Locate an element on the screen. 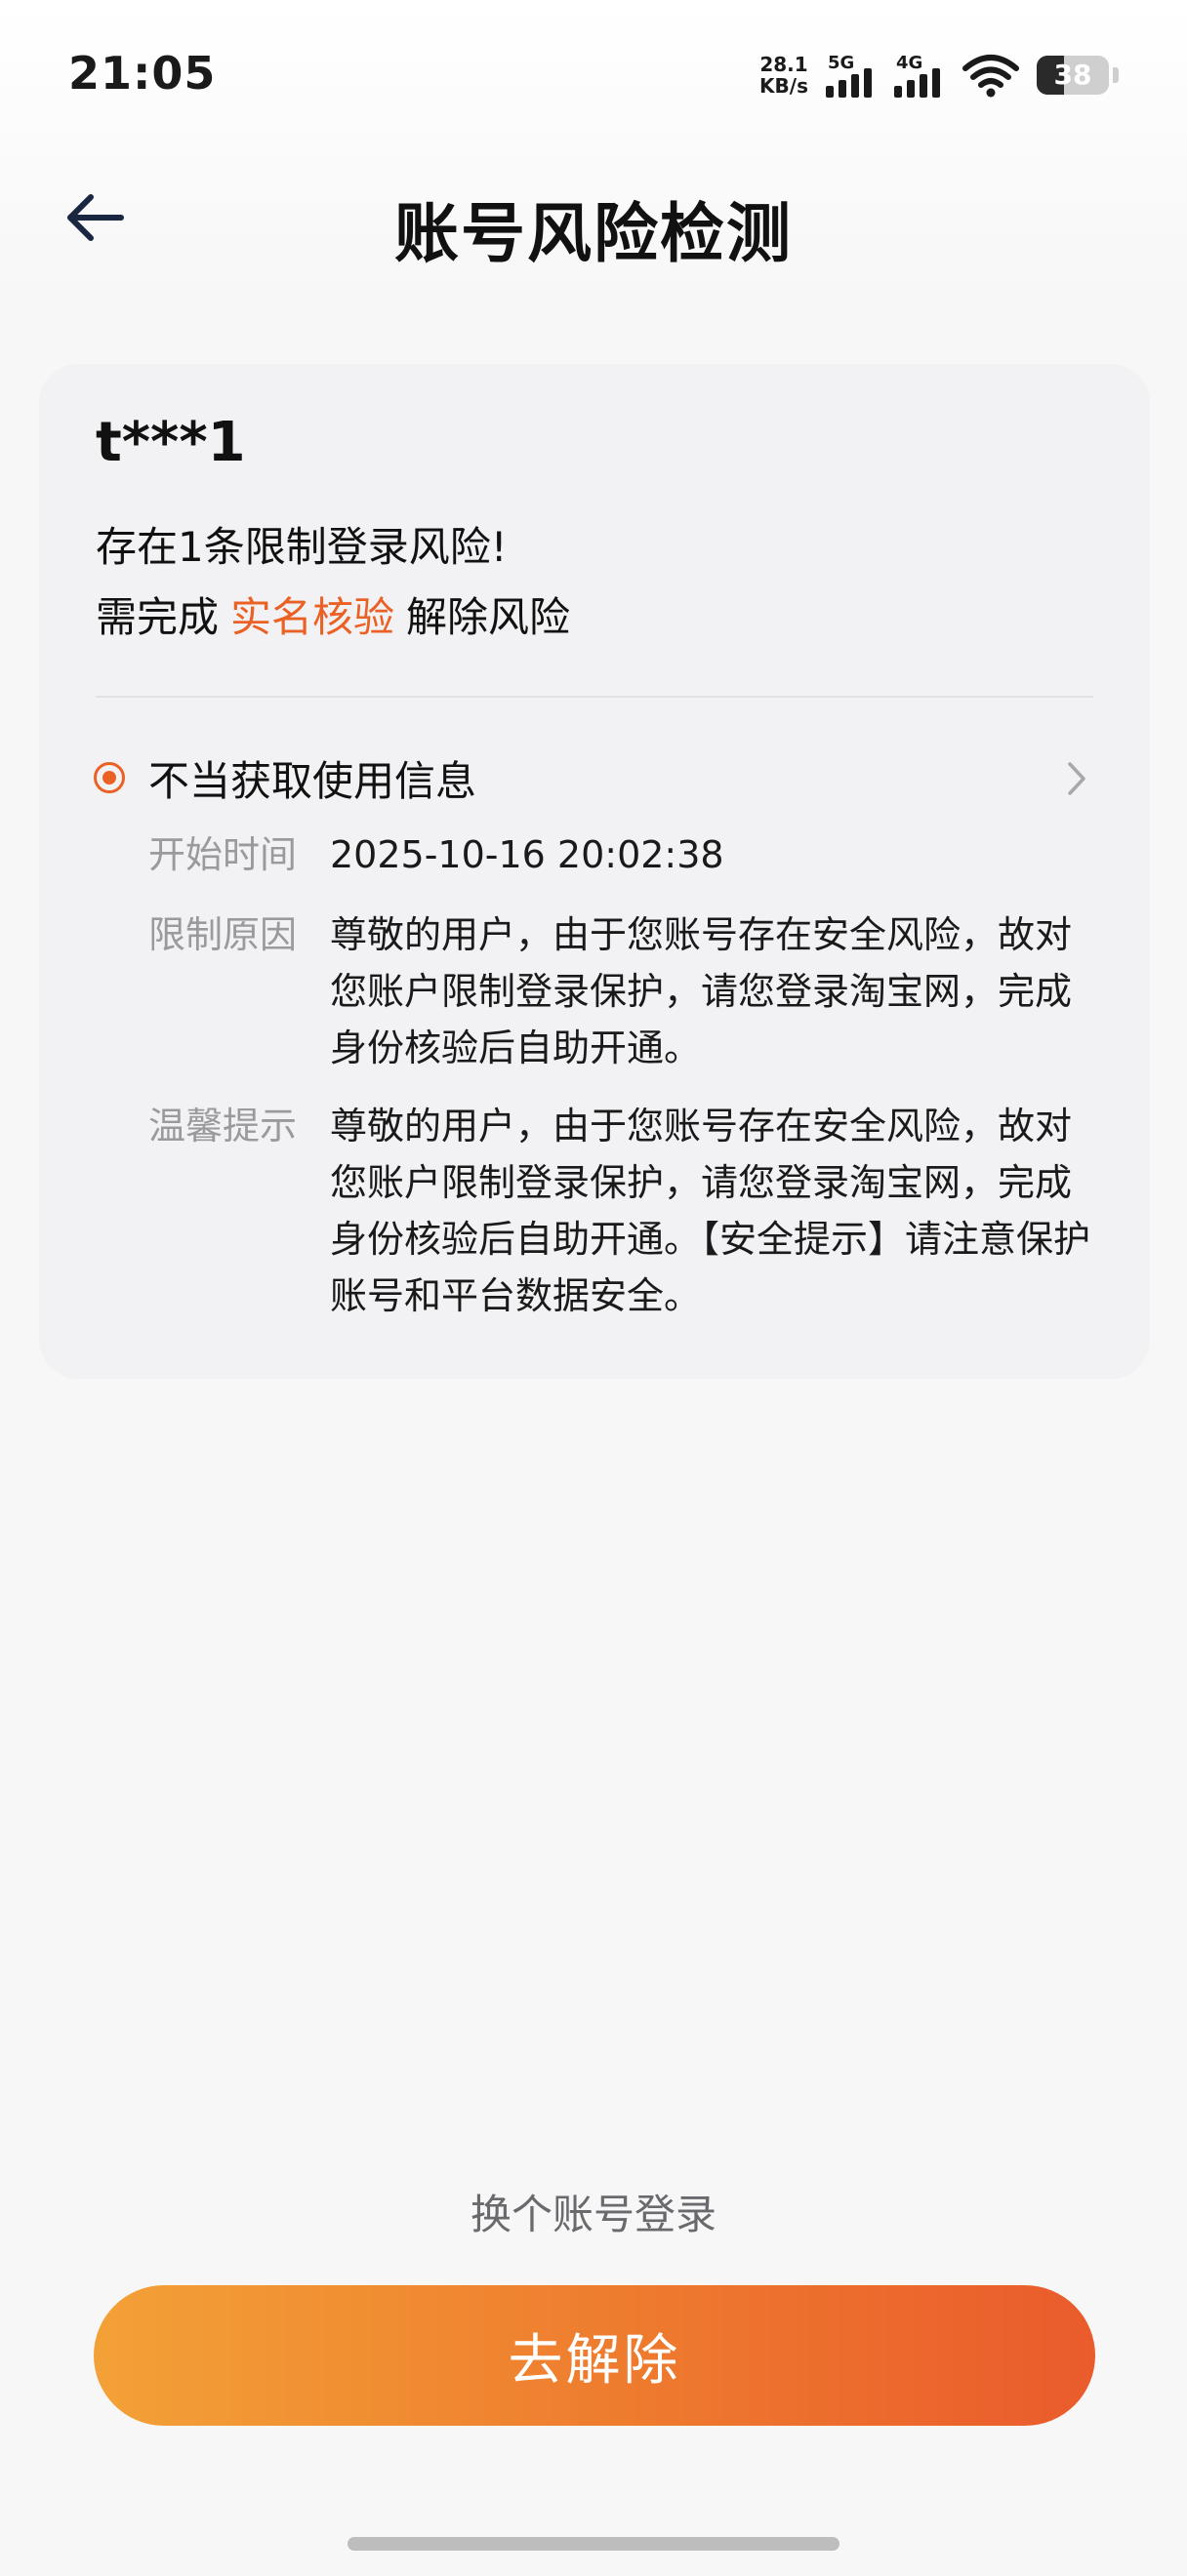 The image size is (1187, 2576). battery-level: 38 is located at coordinates (1072, 75).